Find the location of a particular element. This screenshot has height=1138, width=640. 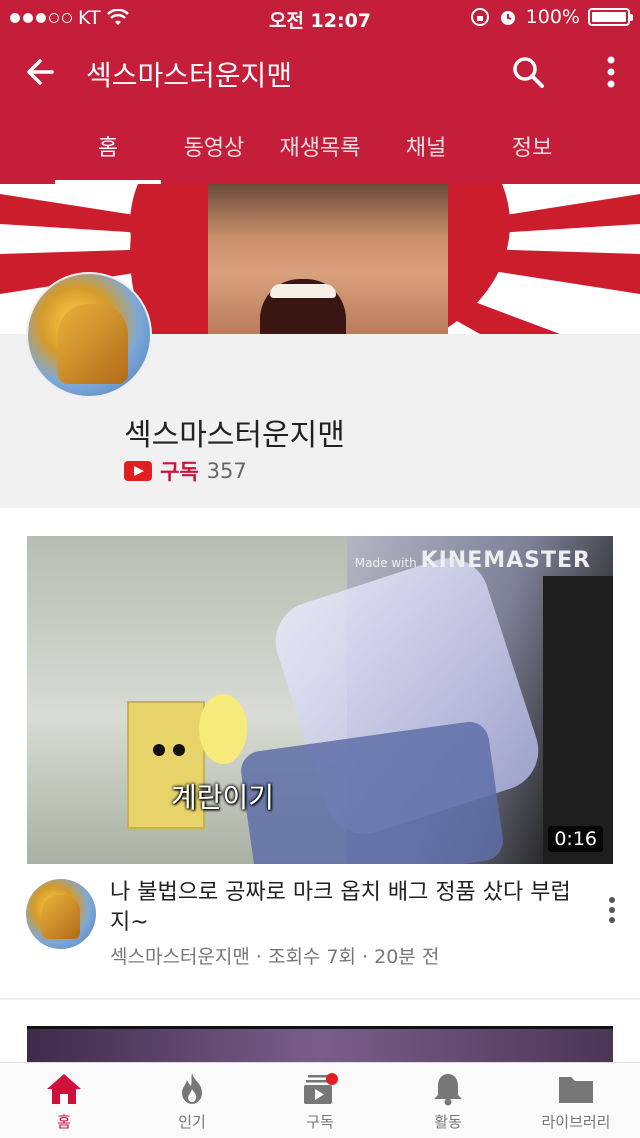

video-meta: 섹스마스터운지맨 · 조회수 7회 · 20분 전 is located at coordinates (275, 957).